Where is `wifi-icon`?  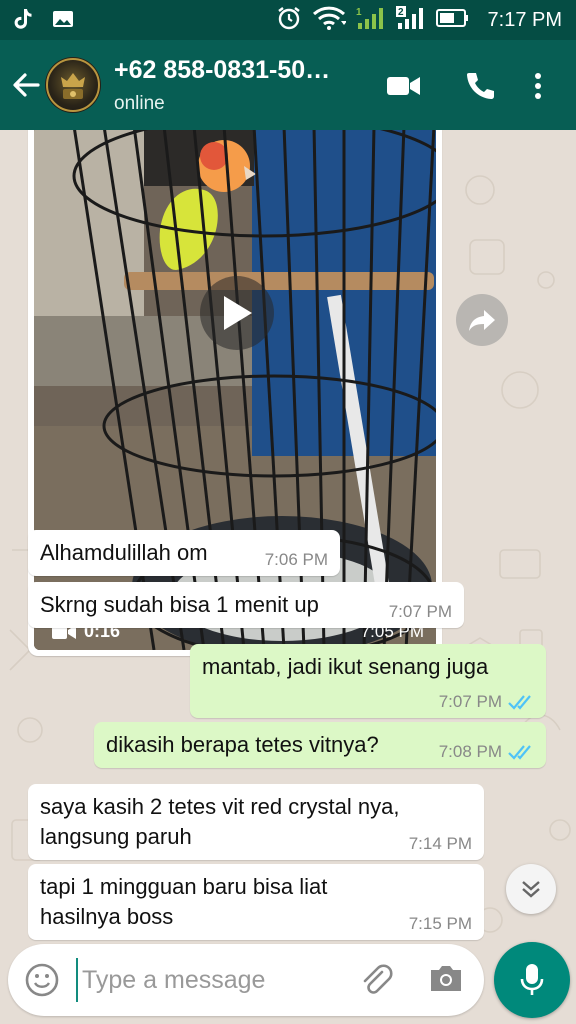
wifi-icon is located at coordinates (329, 20).